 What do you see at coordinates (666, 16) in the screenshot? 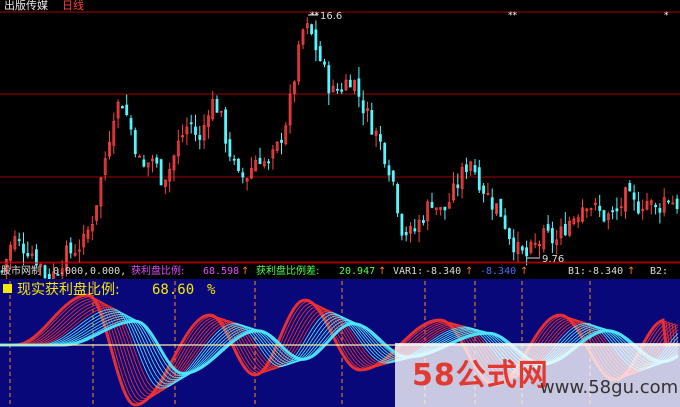
I see `star-mark-3: *` at bounding box center [666, 16].